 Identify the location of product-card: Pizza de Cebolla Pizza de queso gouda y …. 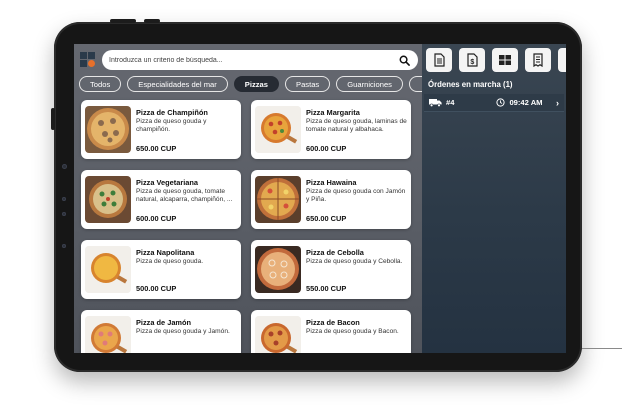
(331, 269).